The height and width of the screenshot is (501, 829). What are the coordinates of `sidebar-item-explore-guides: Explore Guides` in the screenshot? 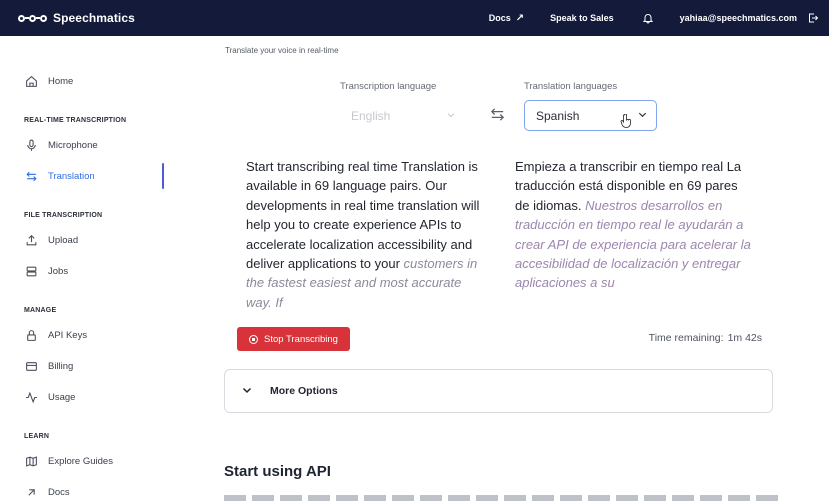 It's located at (68, 461).